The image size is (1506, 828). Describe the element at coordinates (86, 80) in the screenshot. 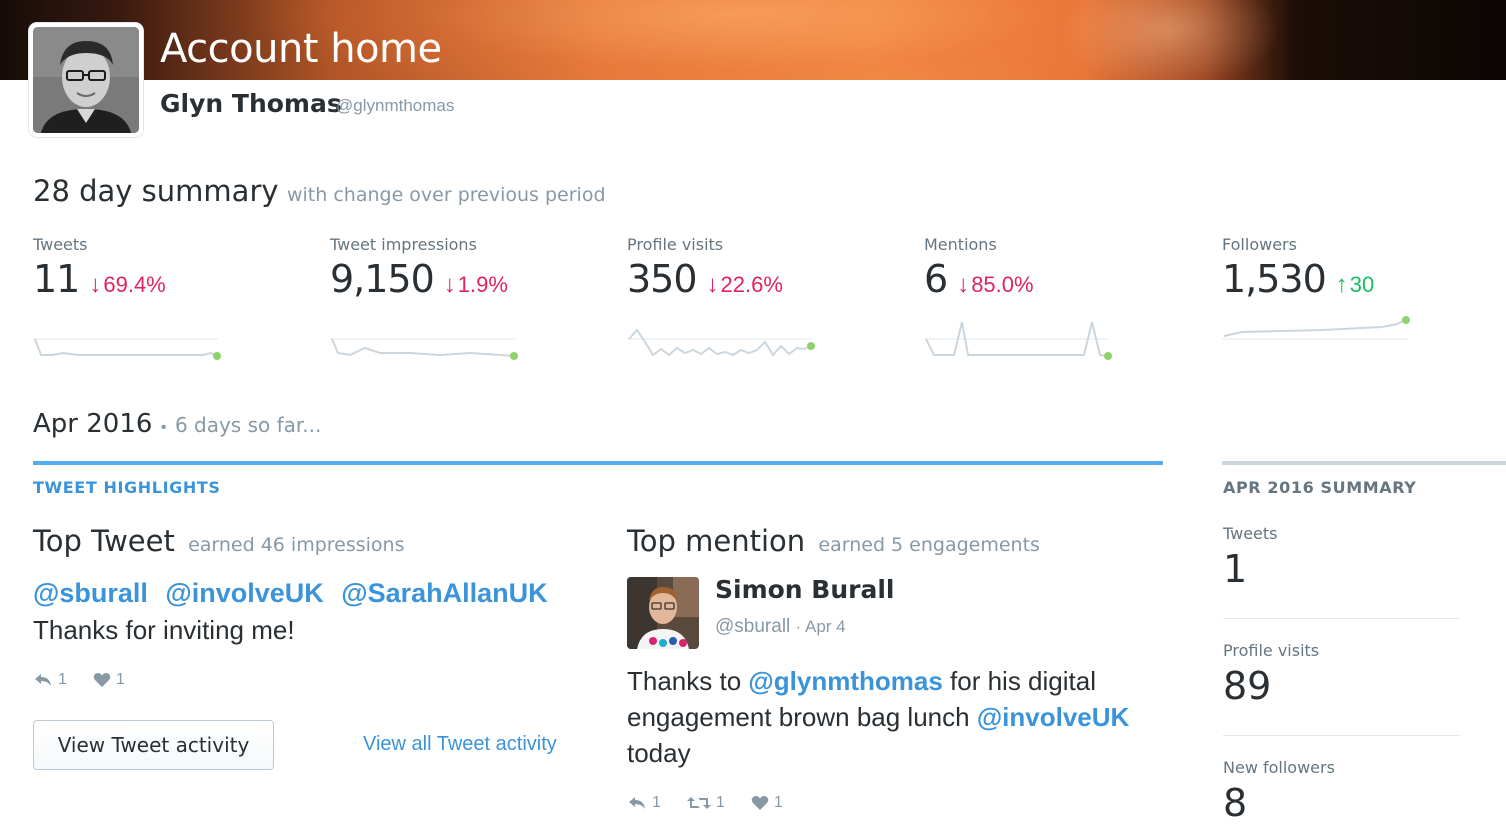

I see `profile-avatar` at that location.